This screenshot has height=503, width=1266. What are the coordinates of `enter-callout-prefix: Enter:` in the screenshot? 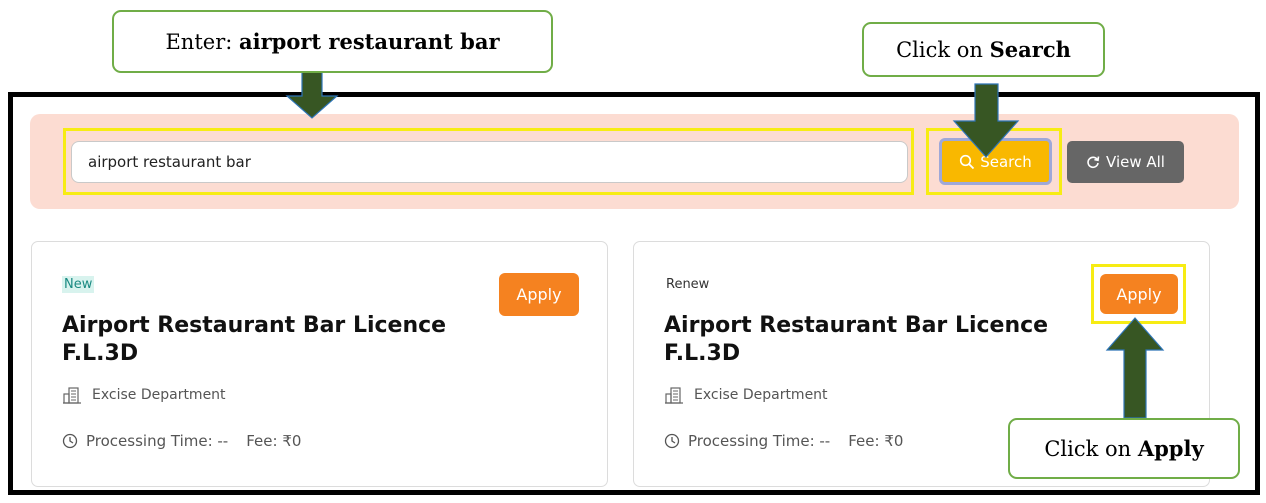 It's located at (202, 41).